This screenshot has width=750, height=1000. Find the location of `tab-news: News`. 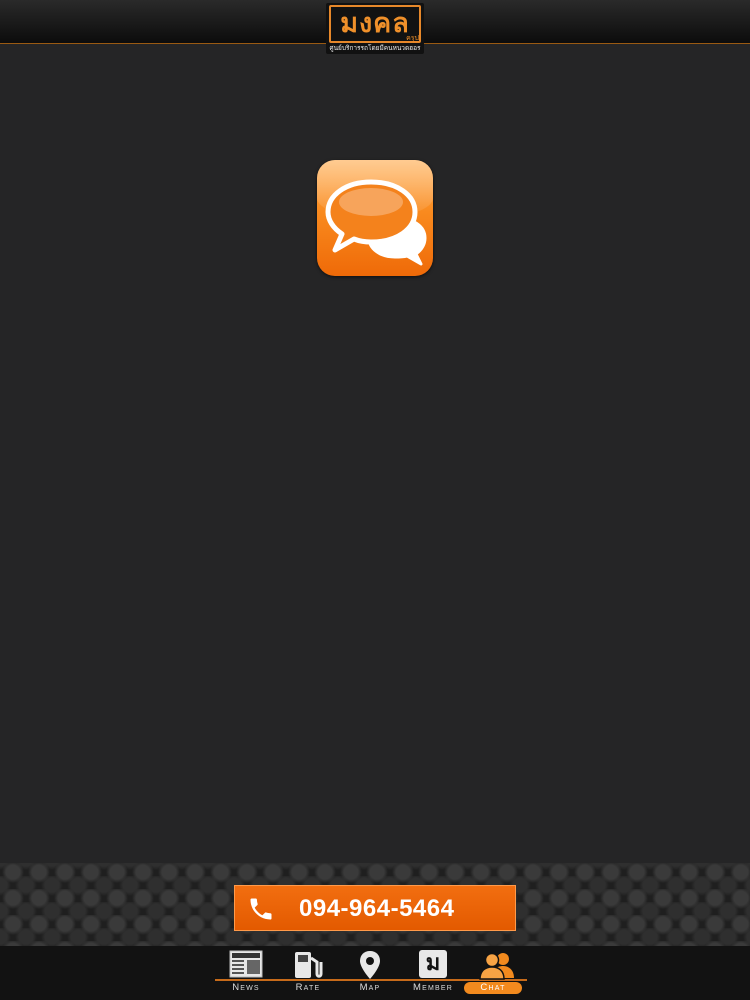

tab-news: News is located at coordinates (246, 972).